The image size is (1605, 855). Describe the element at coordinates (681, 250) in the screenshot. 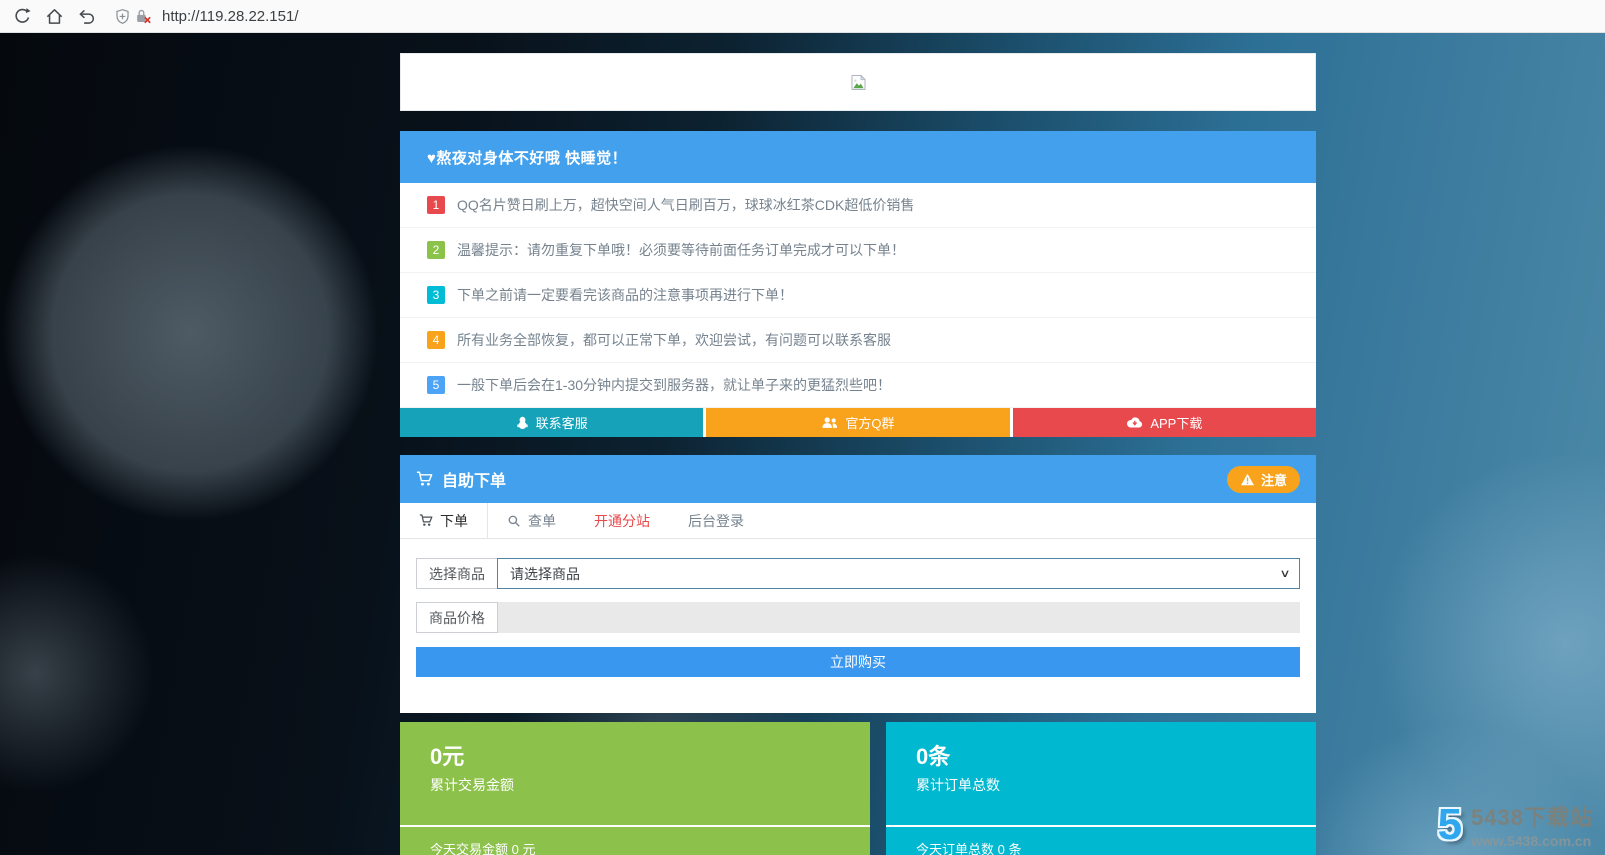

I see `notice-text-2: 温馨提示：请勿重复下单哦！必须要等待前面任务订单完成才可以下单！` at that location.